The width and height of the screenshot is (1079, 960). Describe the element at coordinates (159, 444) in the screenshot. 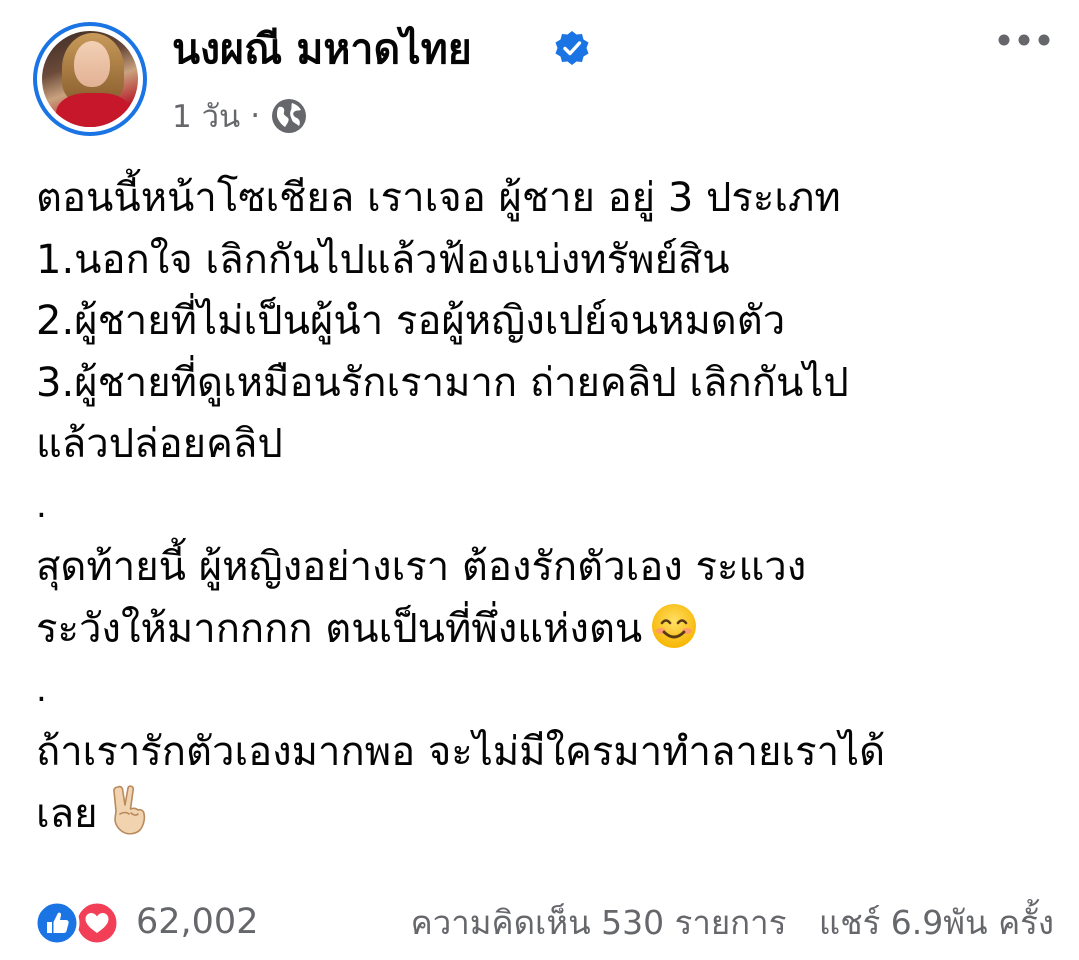

I see `post-line: แล้วปล่อยคลิป` at that location.